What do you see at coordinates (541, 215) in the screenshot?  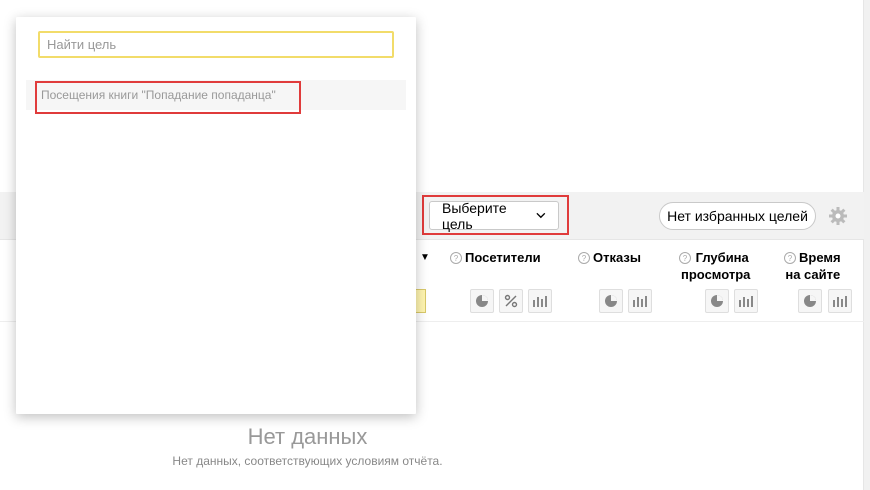 I see `chevron-down-icon` at bounding box center [541, 215].